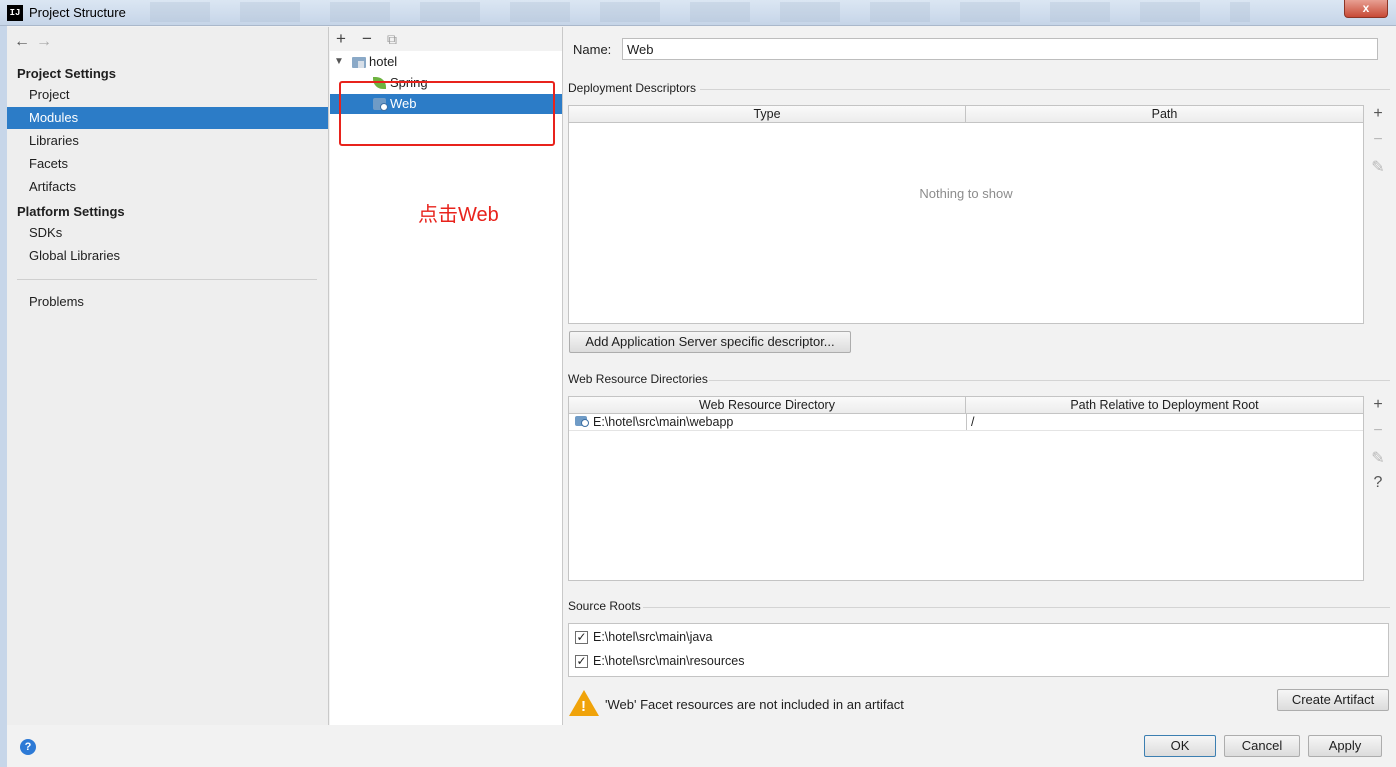 The width and height of the screenshot is (1396, 767). Describe the element at coordinates (669, 661) in the screenshot. I see `source-root-path: E:\hotel\src\main\resources` at that location.